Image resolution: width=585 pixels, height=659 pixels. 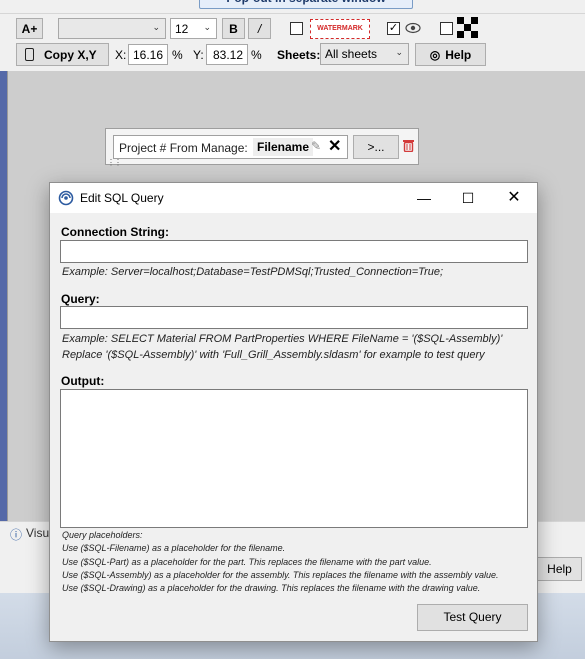 What do you see at coordinates (468, 28) in the screenshot?
I see `qr-code-icon` at bounding box center [468, 28].